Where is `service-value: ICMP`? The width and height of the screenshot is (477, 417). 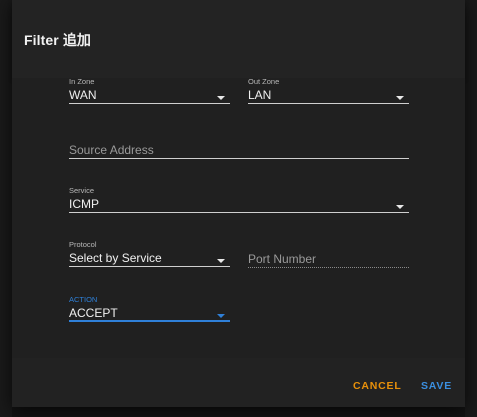
service-value: ICMP is located at coordinates (84, 204).